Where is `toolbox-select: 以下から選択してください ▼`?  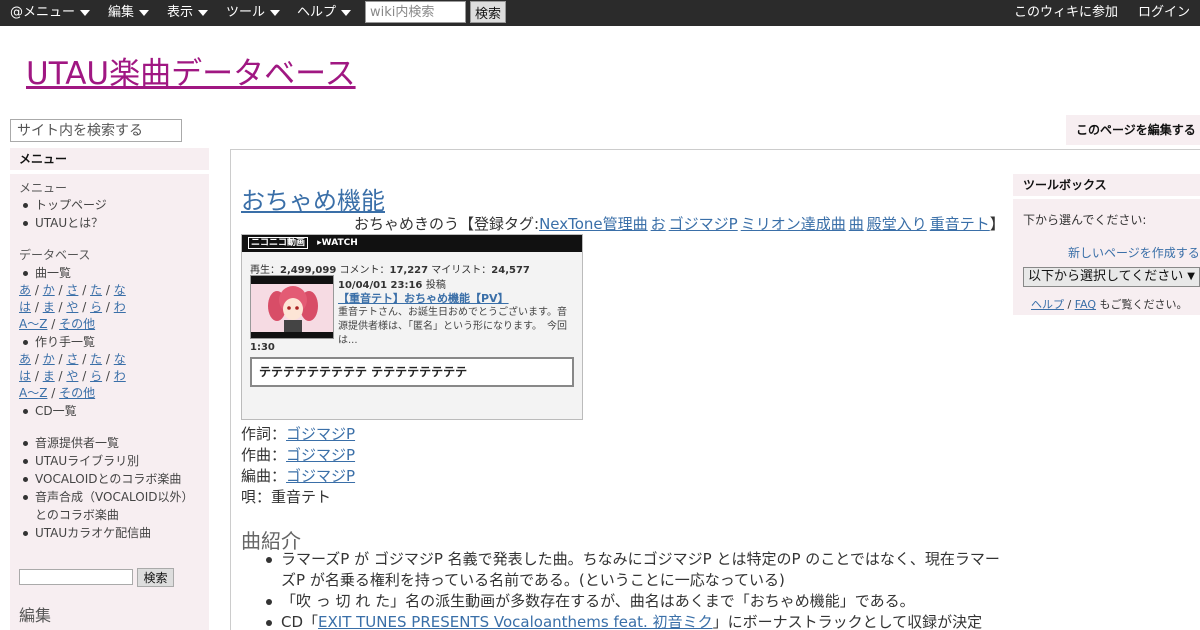
toolbox-select: 以下から選択してください ▼ is located at coordinates (1111, 277).